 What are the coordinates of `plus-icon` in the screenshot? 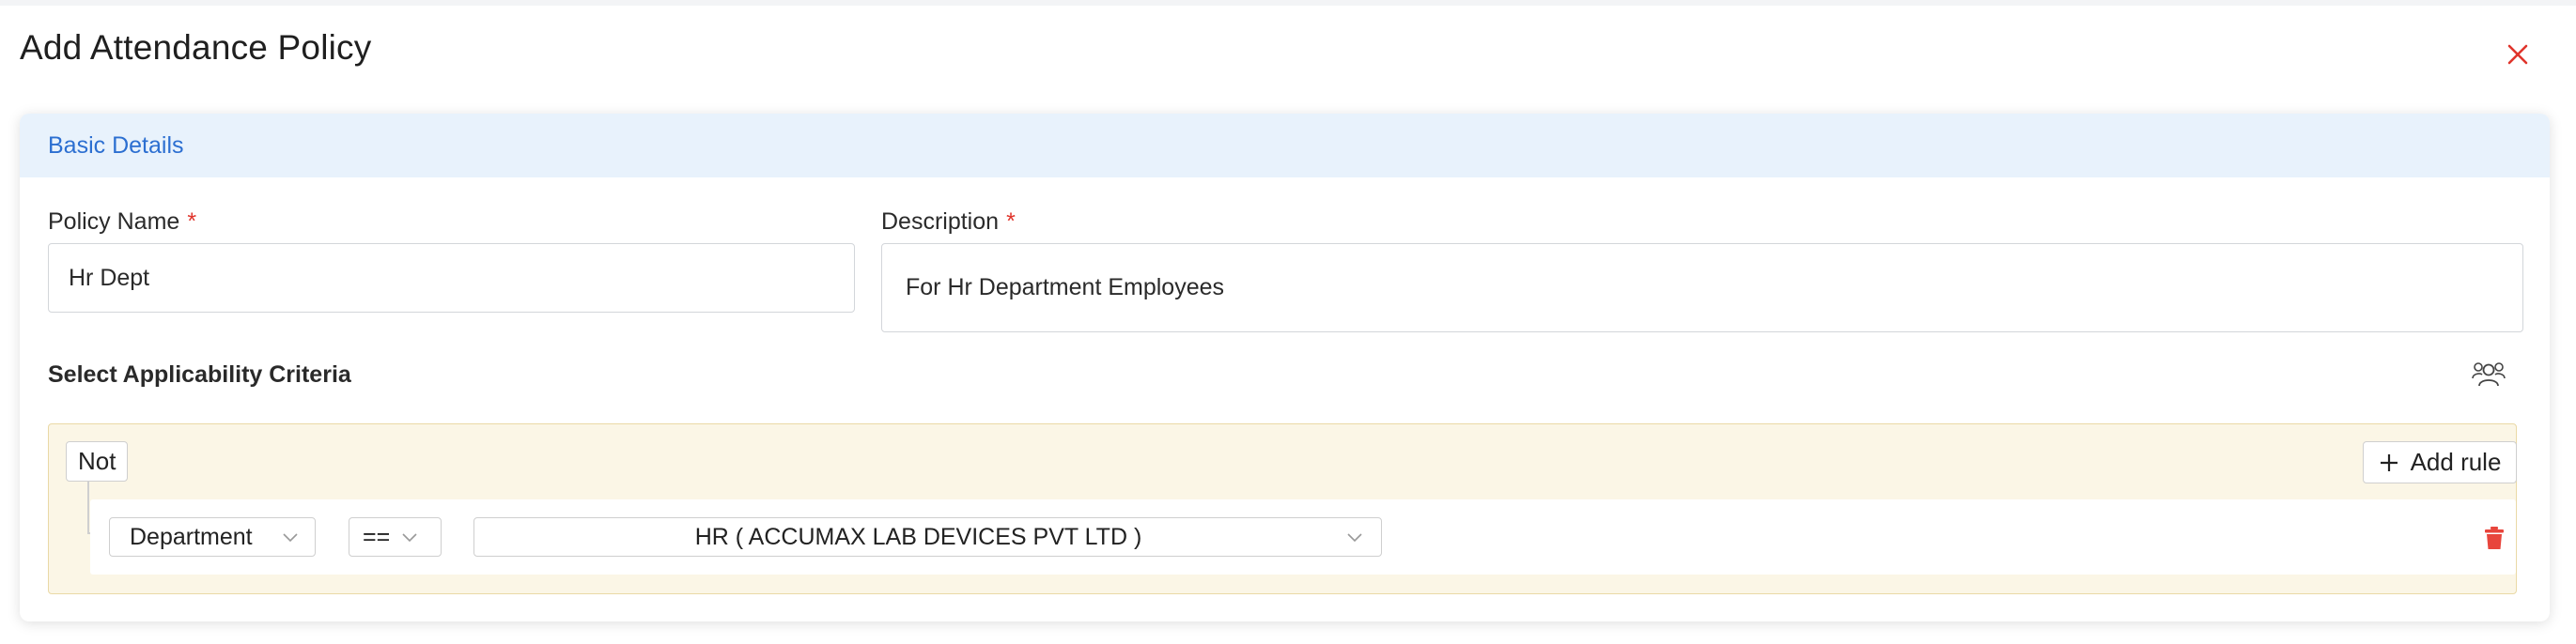 It's located at (2389, 462).